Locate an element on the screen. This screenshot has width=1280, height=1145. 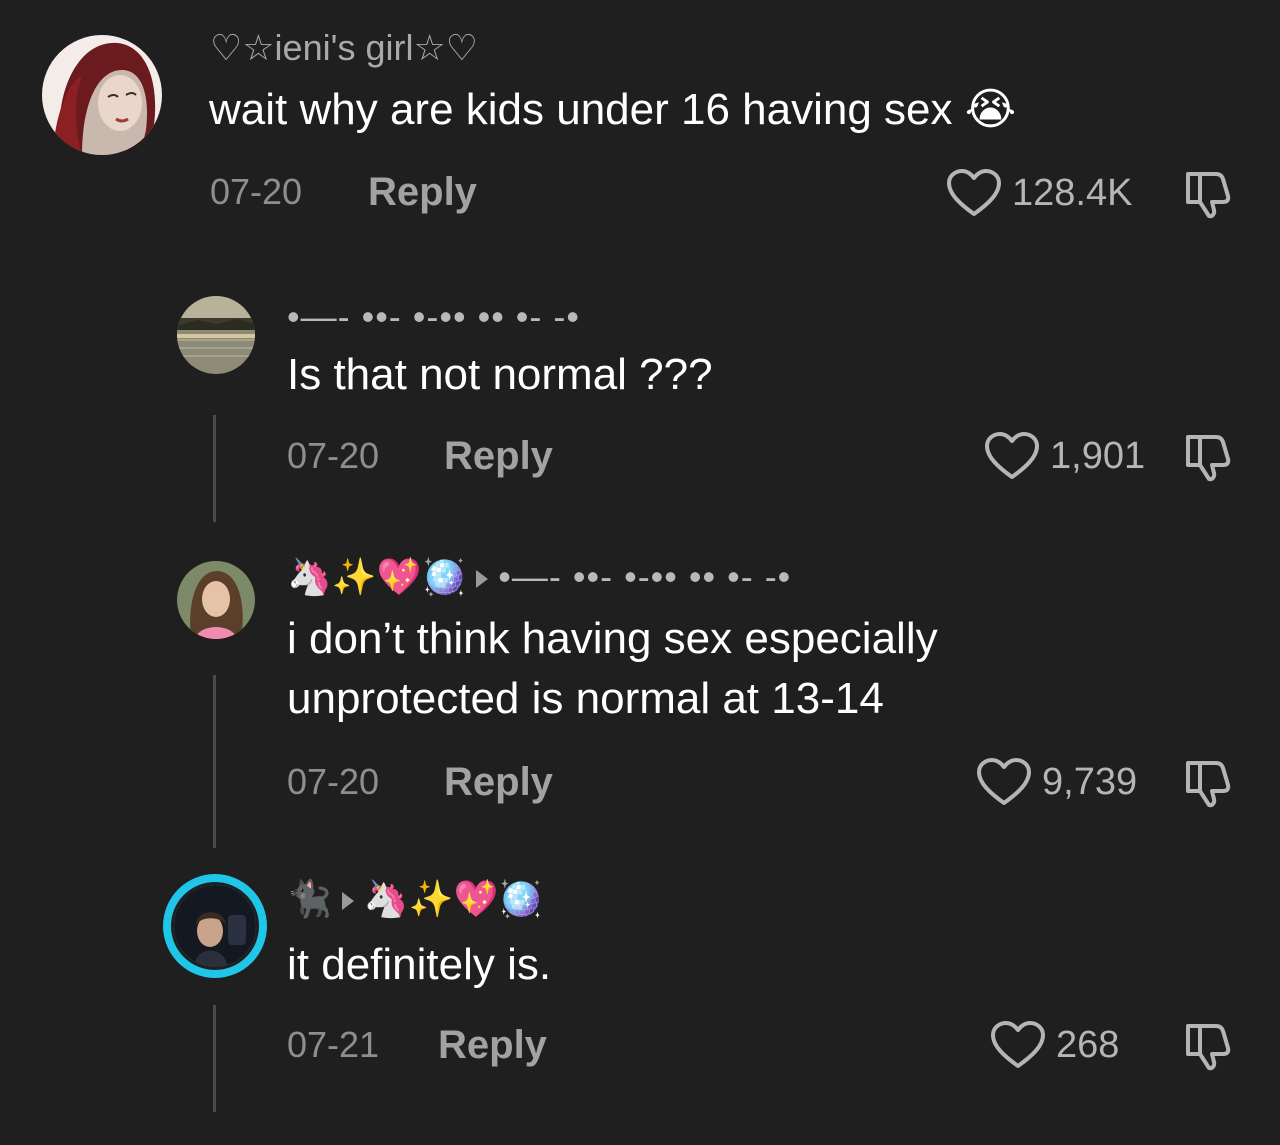
to-username: 🦄✨💖🪩 is located at coordinates (453, 899).